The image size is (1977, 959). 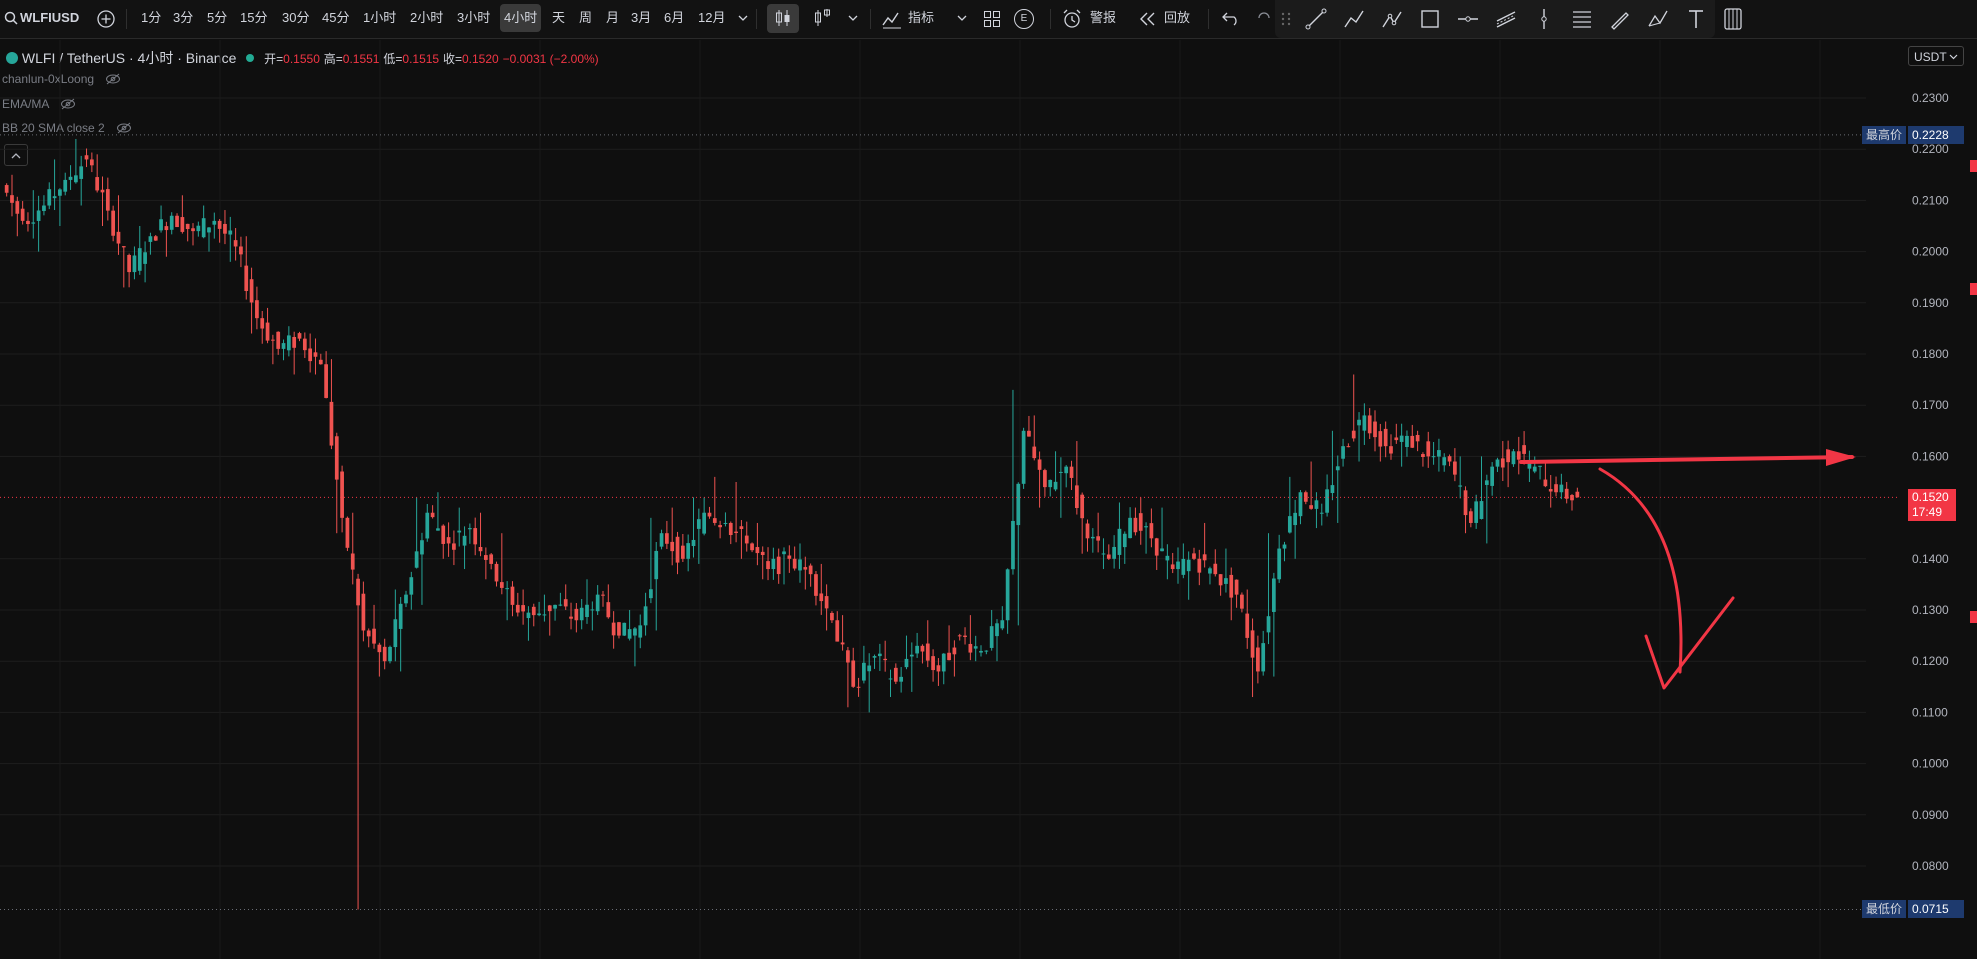 What do you see at coordinates (49, 18) in the screenshot?
I see `symbol-search: WLFIUSD` at bounding box center [49, 18].